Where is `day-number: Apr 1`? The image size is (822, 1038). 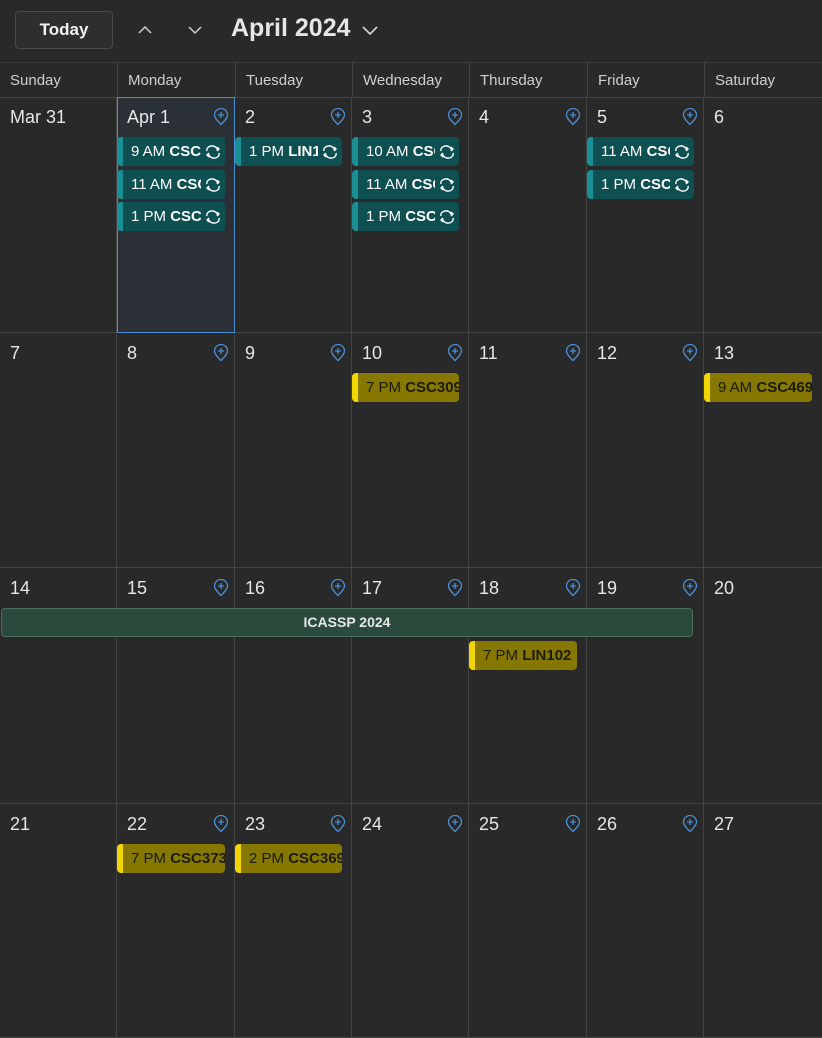 day-number: Apr 1 is located at coordinates (149, 117).